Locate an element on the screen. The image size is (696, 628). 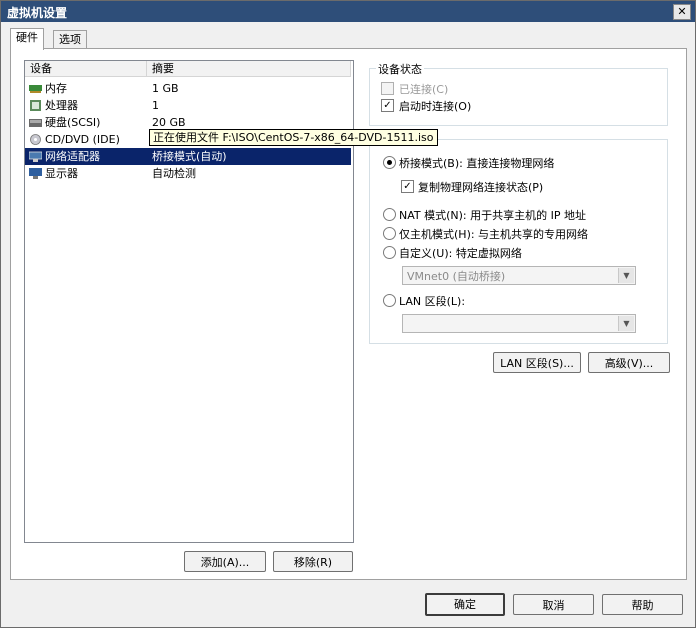
remove-button: 移除(R) is located at coordinates (313, 561).